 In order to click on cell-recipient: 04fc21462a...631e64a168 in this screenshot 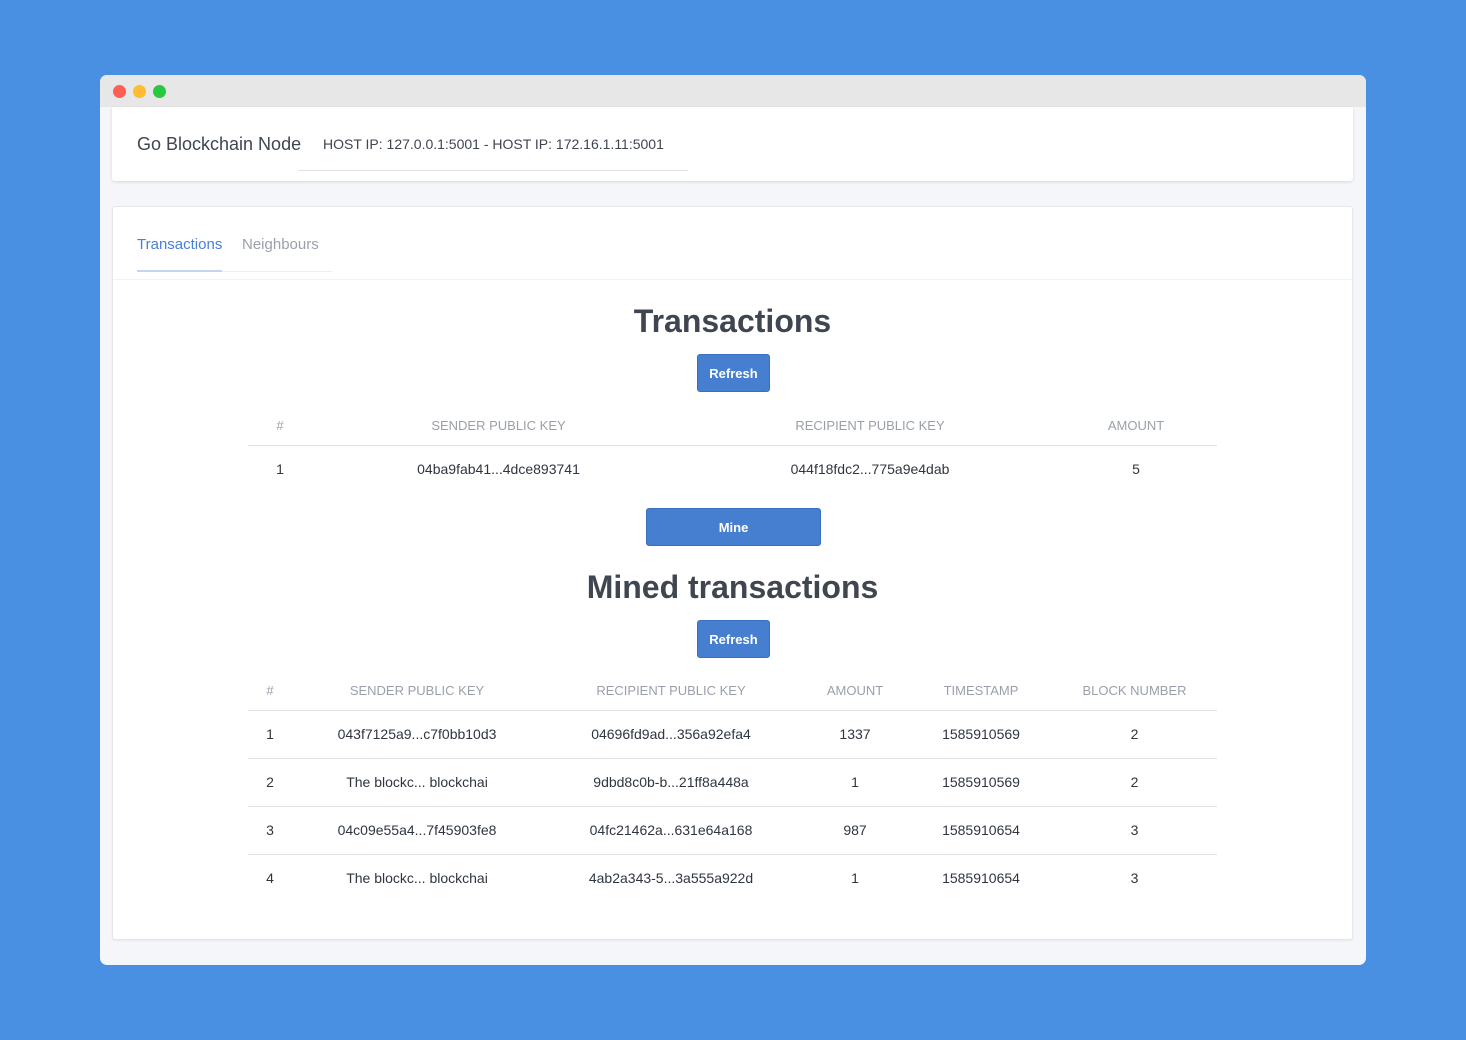, I will do `click(671, 830)`.